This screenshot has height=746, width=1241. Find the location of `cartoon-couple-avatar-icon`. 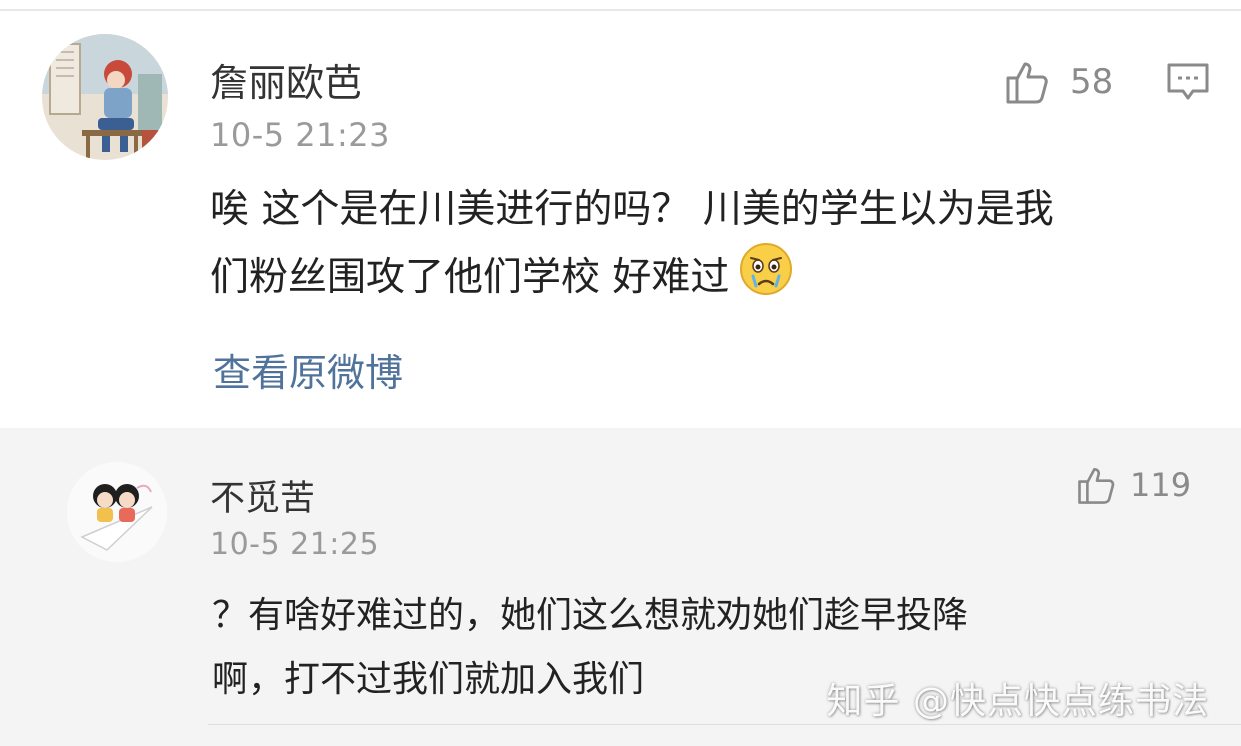

cartoon-couple-avatar-icon is located at coordinates (117, 512).